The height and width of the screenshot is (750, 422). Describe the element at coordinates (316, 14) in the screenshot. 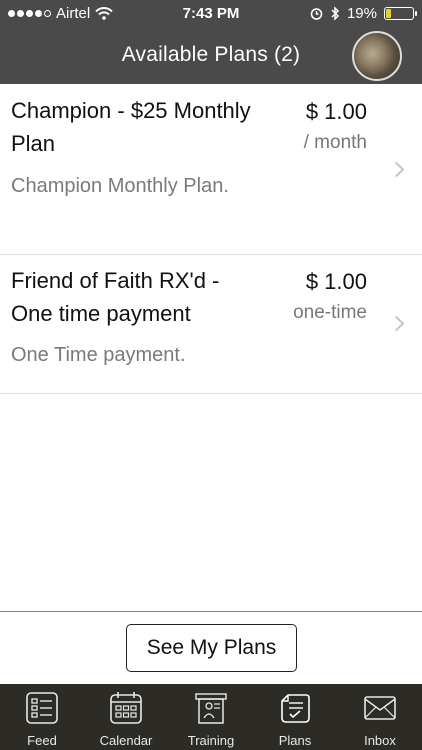

I see `alarm-icon` at that location.